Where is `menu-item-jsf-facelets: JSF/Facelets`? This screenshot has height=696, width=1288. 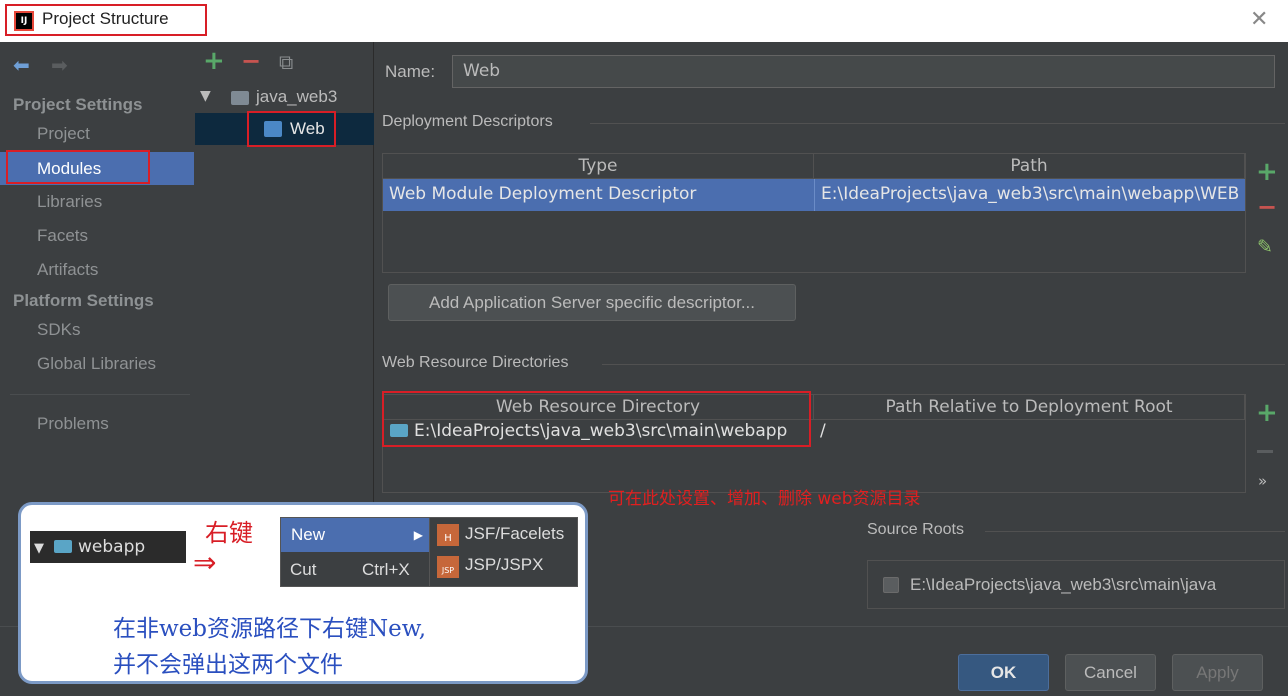
menu-item-jsf-facelets: JSF/Facelets is located at coordinates (514, 534).